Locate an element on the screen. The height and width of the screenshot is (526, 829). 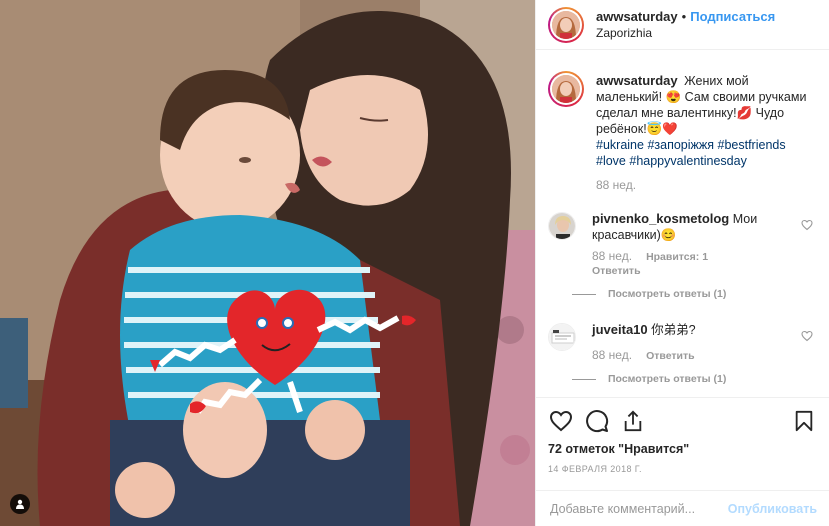
comment-username: pivnenko_kosmetolog is located at coordinates (660, 218).